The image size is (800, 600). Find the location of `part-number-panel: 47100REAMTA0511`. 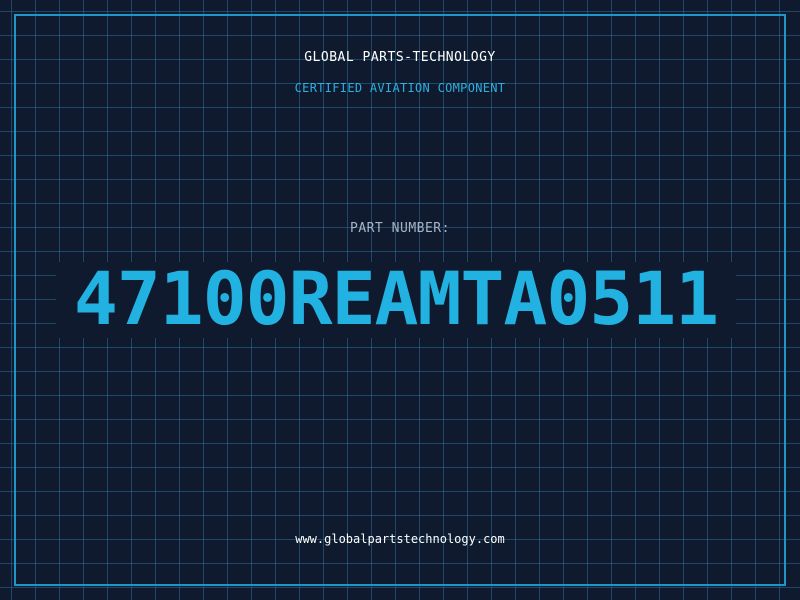

part-number-panel: 47100REAMTA0511 is located at coordinates (396, 300).